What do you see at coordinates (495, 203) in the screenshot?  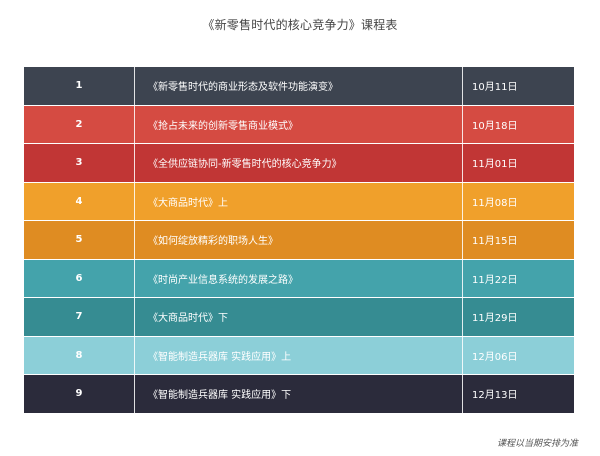 I see `session-date: 11月08日` at bounding box center [495, 203].